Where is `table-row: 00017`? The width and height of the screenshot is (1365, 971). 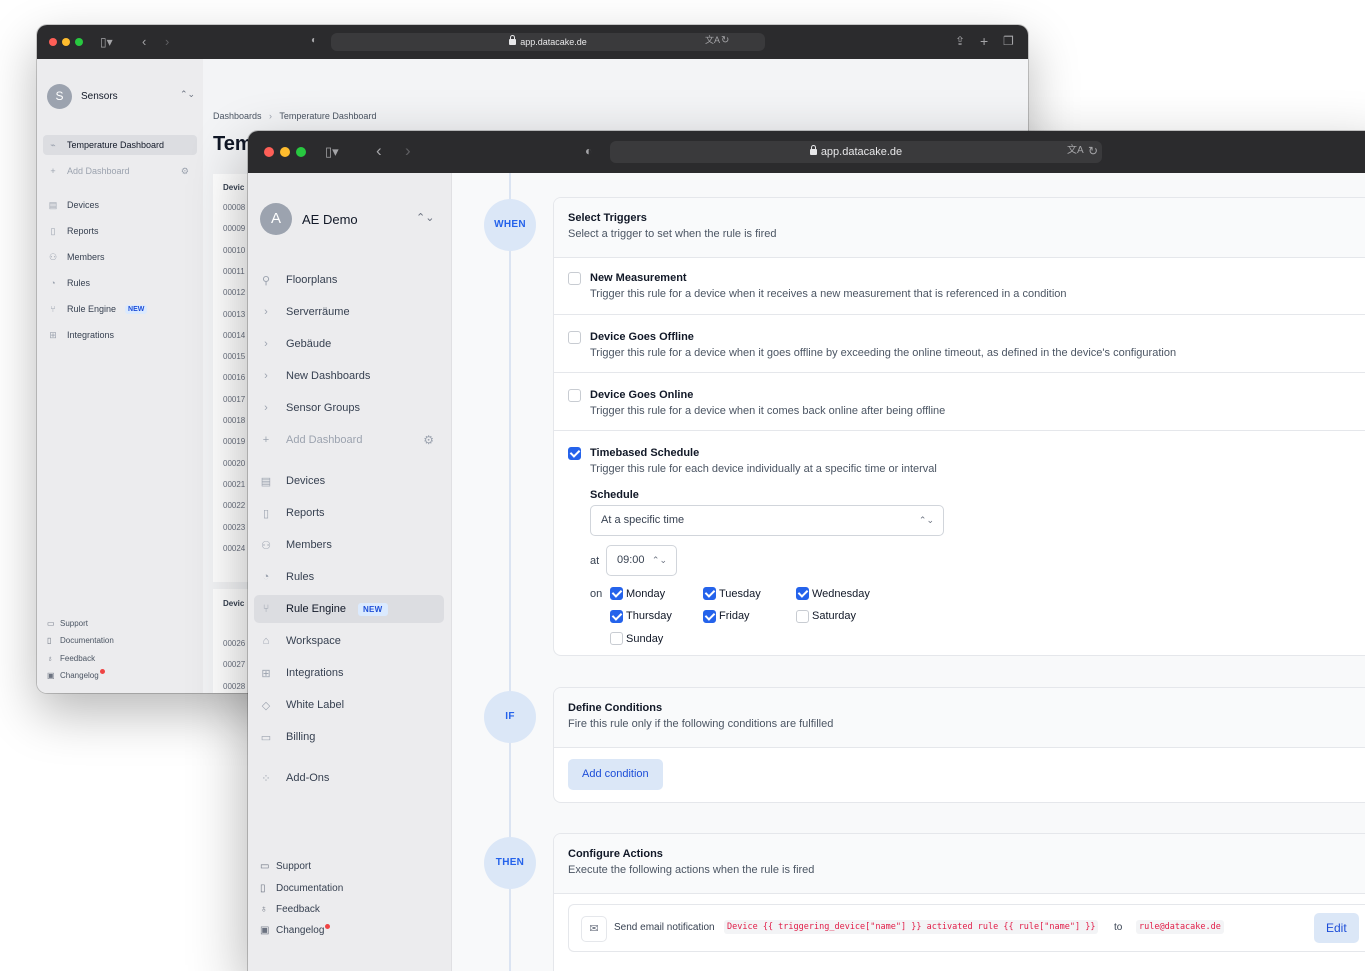
table-row: 00017 is located at coordinates (234, 399).